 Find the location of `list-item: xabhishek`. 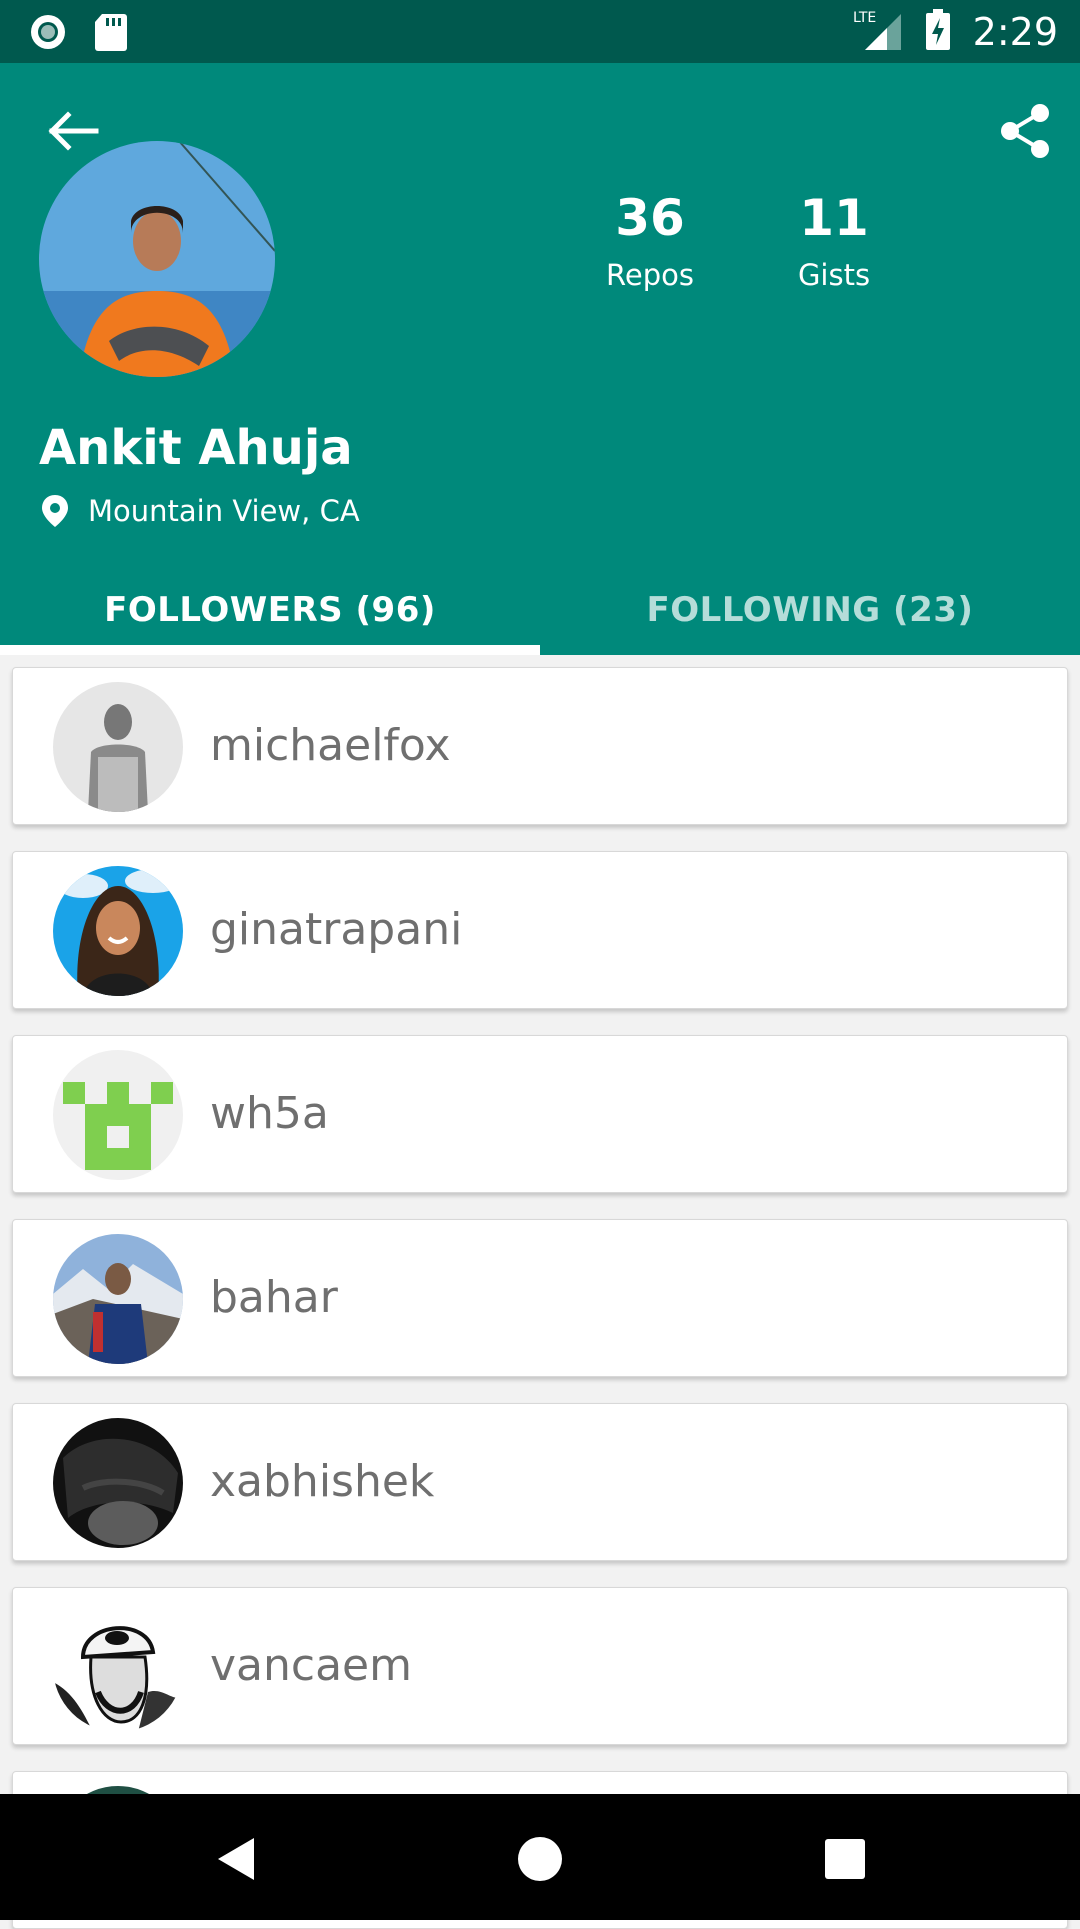

list-item: xabhishek is located at coordinates (540, 1482).